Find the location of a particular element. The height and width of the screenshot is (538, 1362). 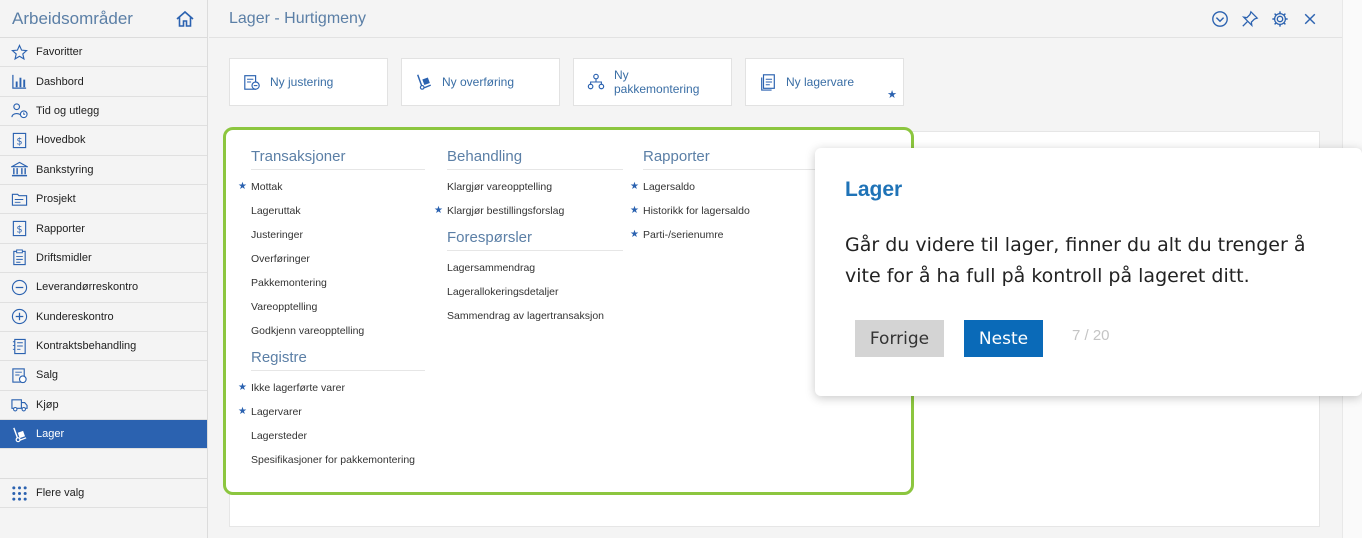

person-clock-icon is located at coordinates (19, 111).